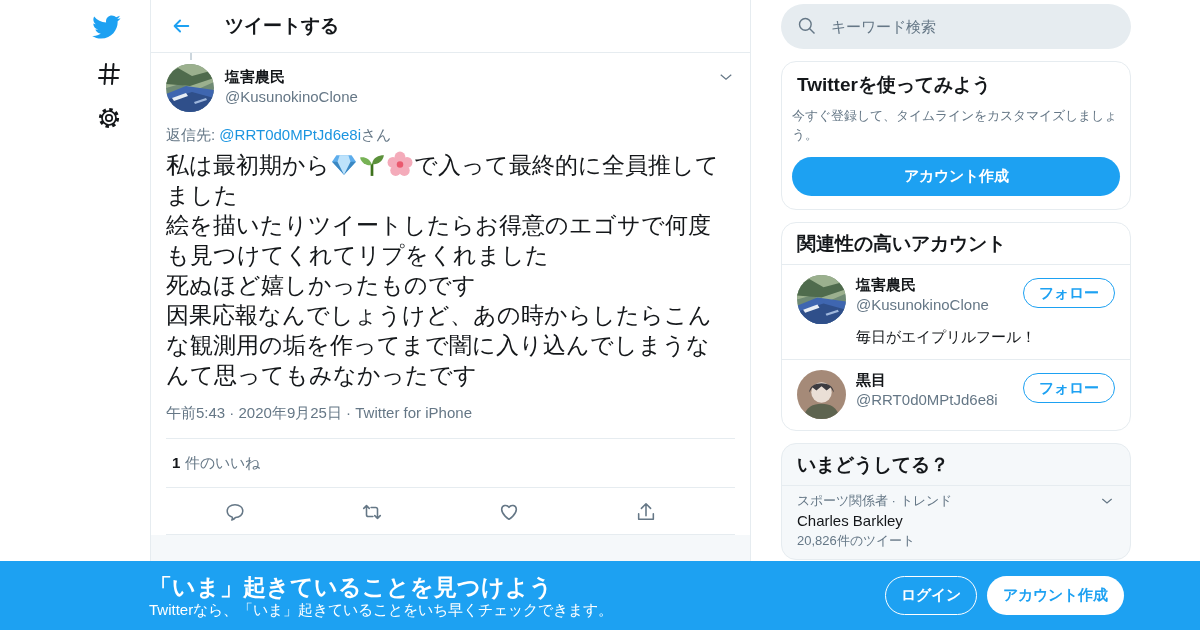 This screenshot has height=630, width=1200. What do you see at coordinates (450, 421) in the screenshot?
I see `timestamp: 午前5:43 · 2020年9月25日 · Twitter for iPhone` at bounding box center [450, 421].